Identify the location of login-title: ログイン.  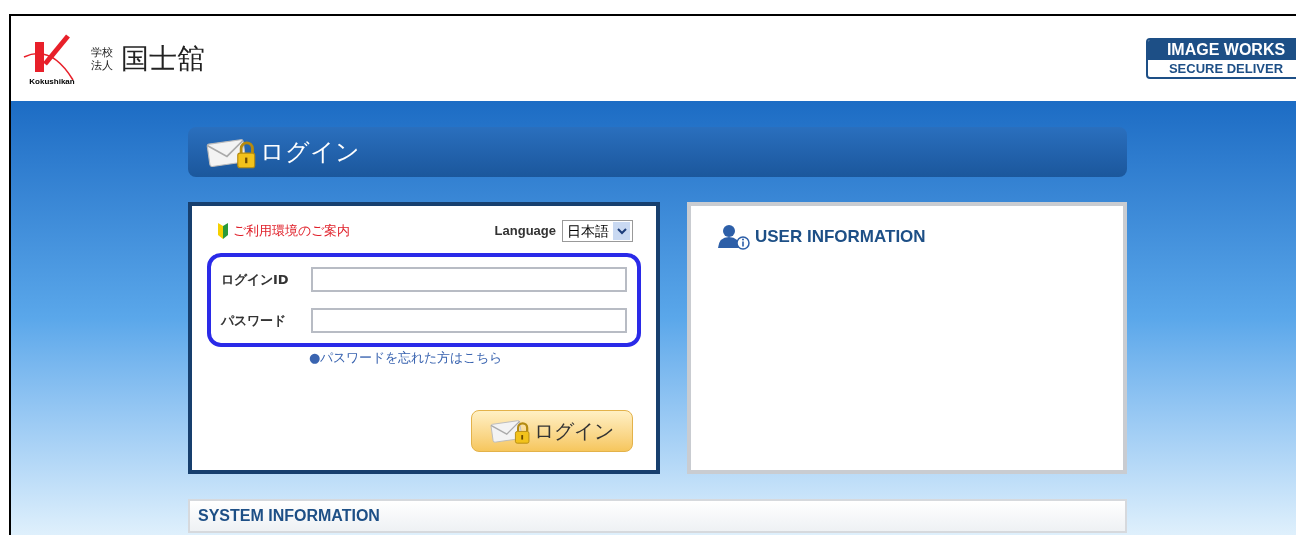
(310, 152).